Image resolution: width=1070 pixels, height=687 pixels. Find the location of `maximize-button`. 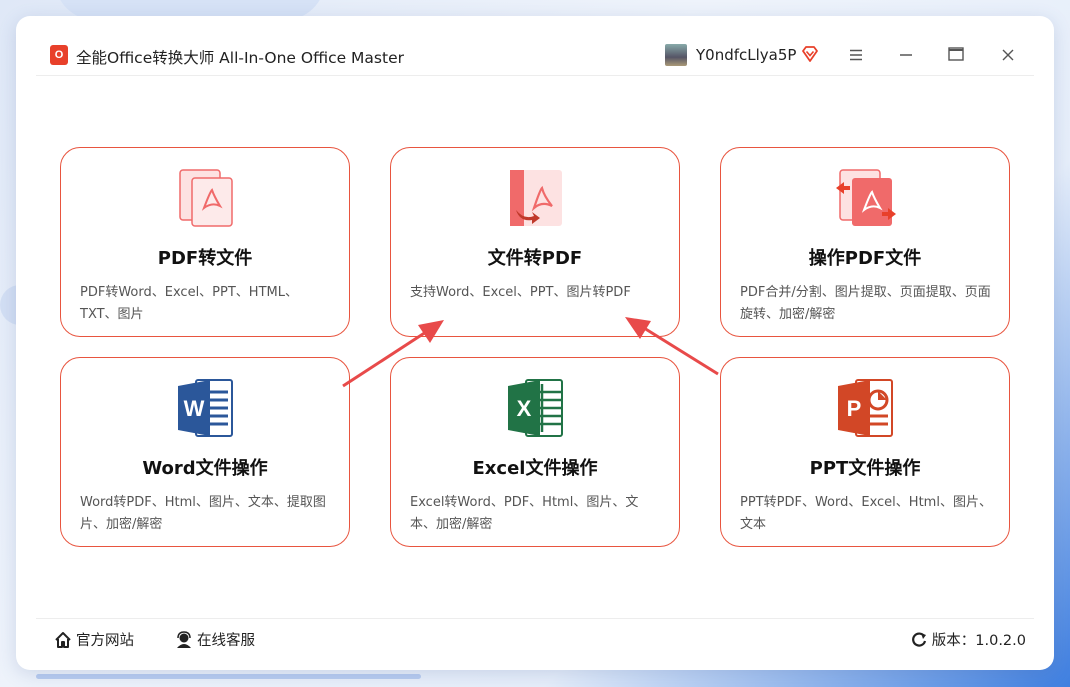

maximize-button is located at coordinates (956, 56).